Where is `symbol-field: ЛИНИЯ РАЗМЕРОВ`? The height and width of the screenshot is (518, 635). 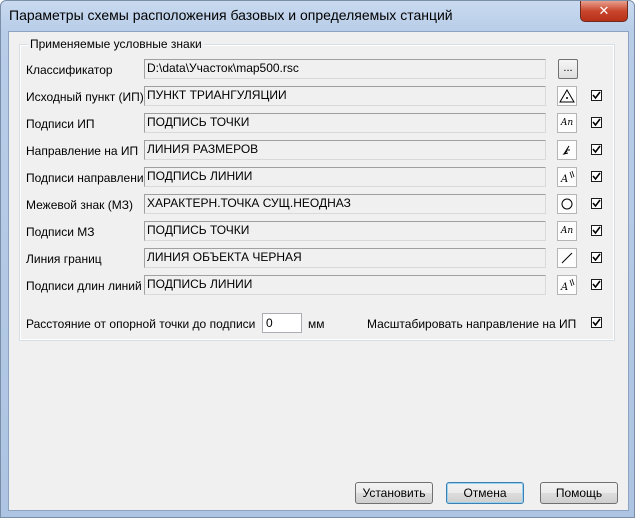
symbol-field: ЛИНИЯ РАЗМЕРОВ is located at coordinates (345, 150).